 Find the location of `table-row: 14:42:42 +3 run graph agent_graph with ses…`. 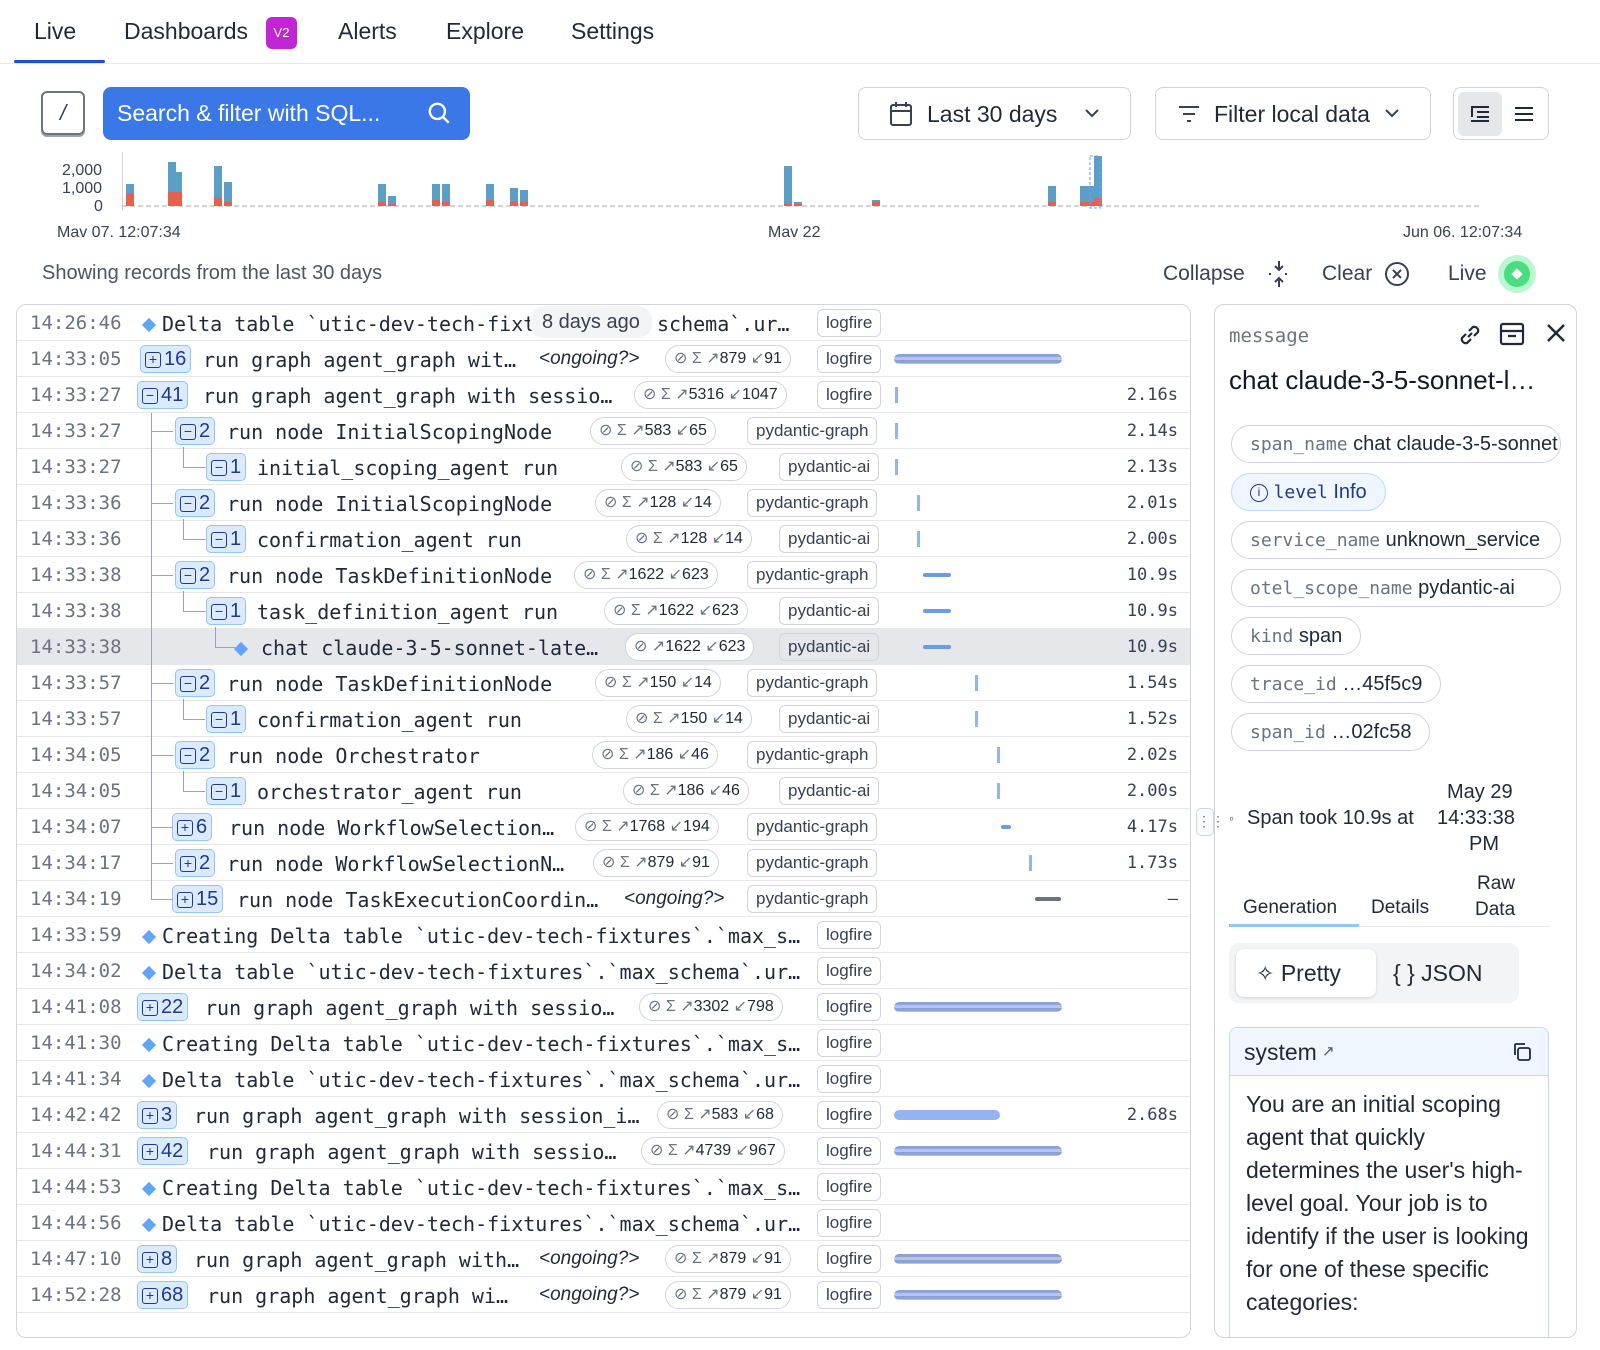

table-row: 14:42:42 +3 run graph agent_graph with ses… is located at coordinates (603, 1115).